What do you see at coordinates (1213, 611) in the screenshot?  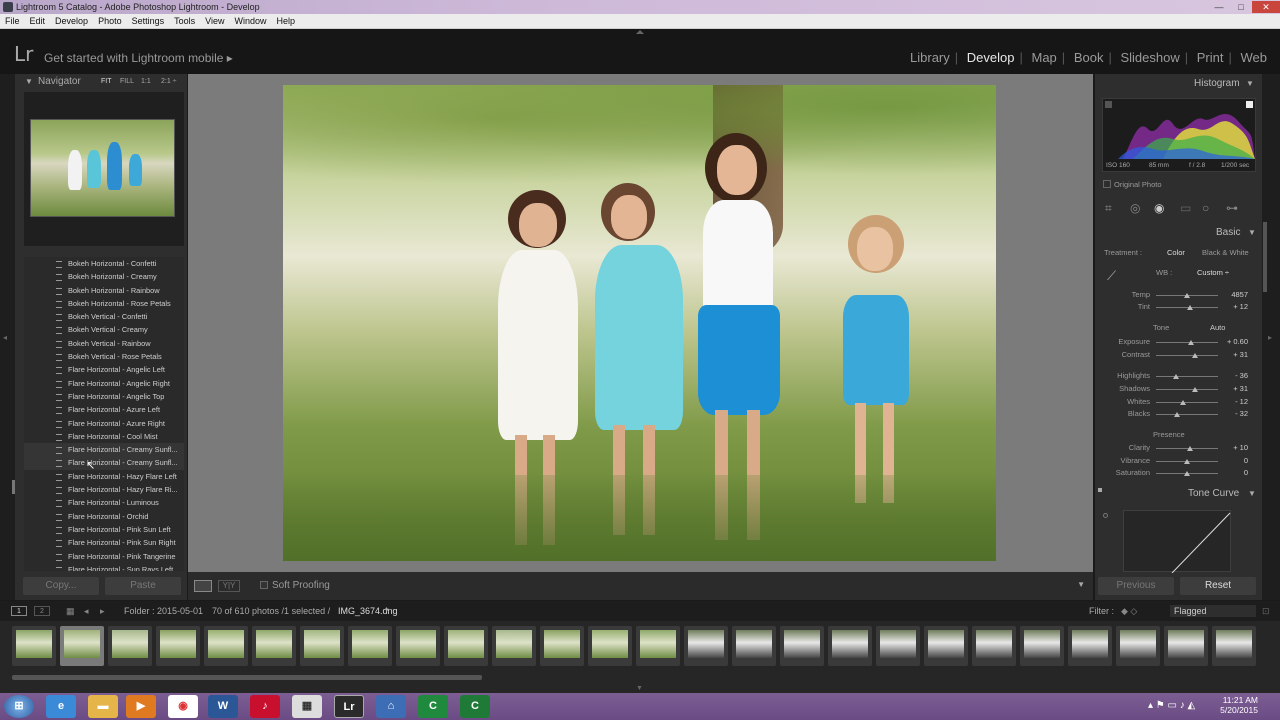 I see `filter-select: Flagged` at bounding box center [1213, 611].